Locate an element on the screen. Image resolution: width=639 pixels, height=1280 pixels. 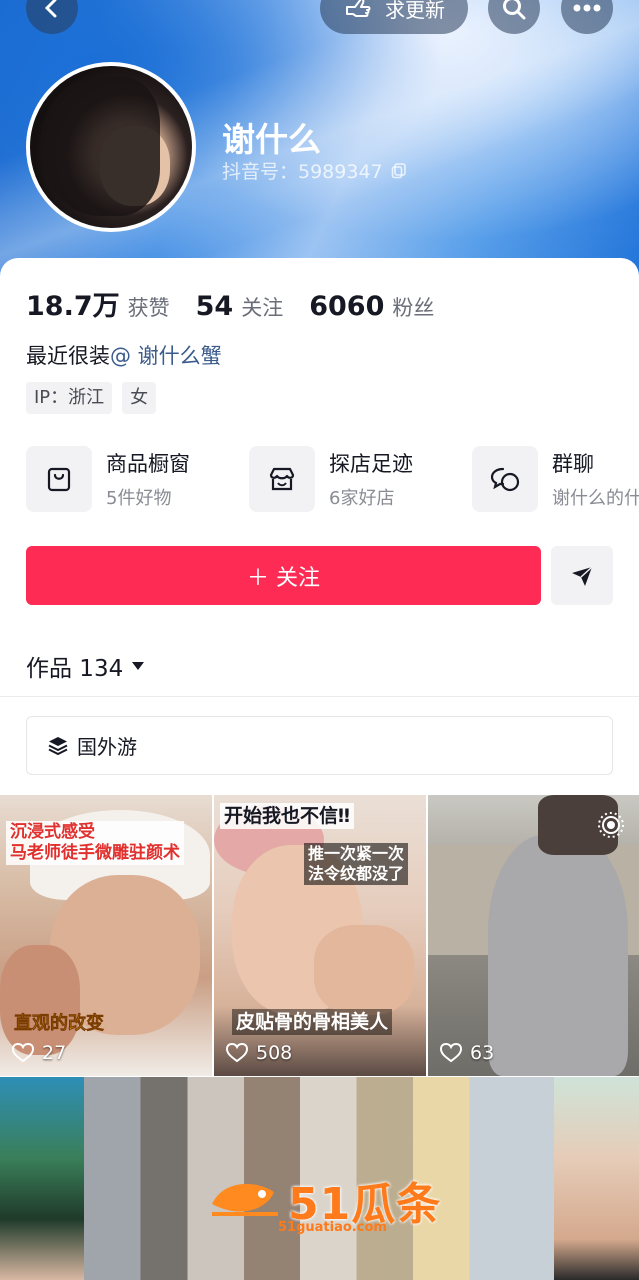
chat-icon-box is located at coordinates (505, 479).